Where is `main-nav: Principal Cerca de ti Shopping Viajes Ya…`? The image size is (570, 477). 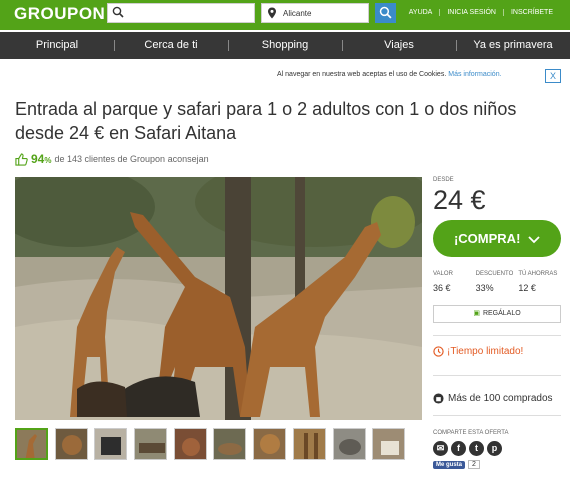 main-nav: Principal Cerca de ti Shopping Viajes Ya… is located at coordinates (285, 45).